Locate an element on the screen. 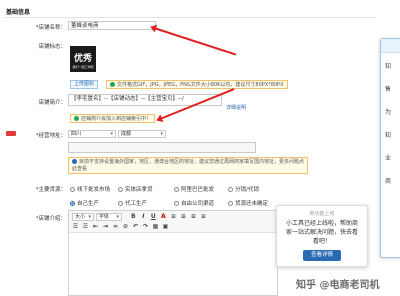 The image size is (400, 296). intro-detail-link: 详细说明 is located at coordinates (236, 107).